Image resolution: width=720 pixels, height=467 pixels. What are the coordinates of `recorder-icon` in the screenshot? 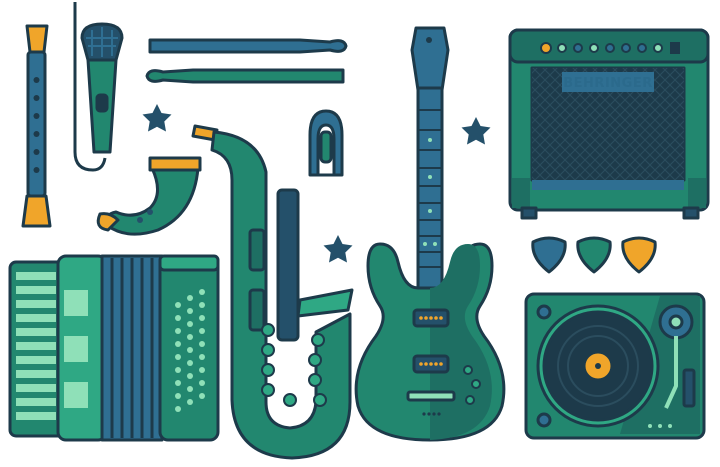 It's located at (36, 126).